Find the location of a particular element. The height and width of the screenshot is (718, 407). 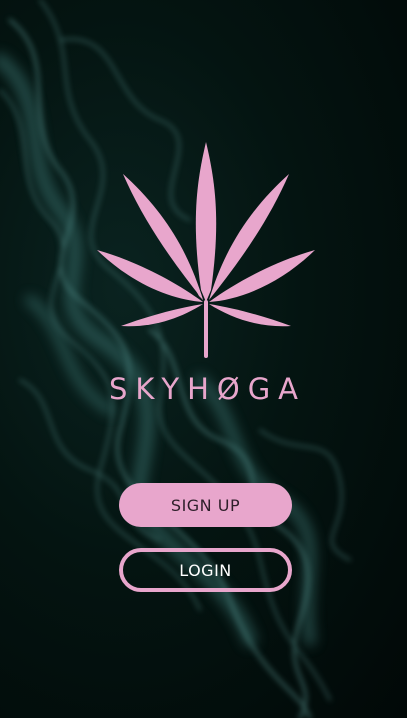

brand-name: SKYHØGA is located at coordinates (207, 389).